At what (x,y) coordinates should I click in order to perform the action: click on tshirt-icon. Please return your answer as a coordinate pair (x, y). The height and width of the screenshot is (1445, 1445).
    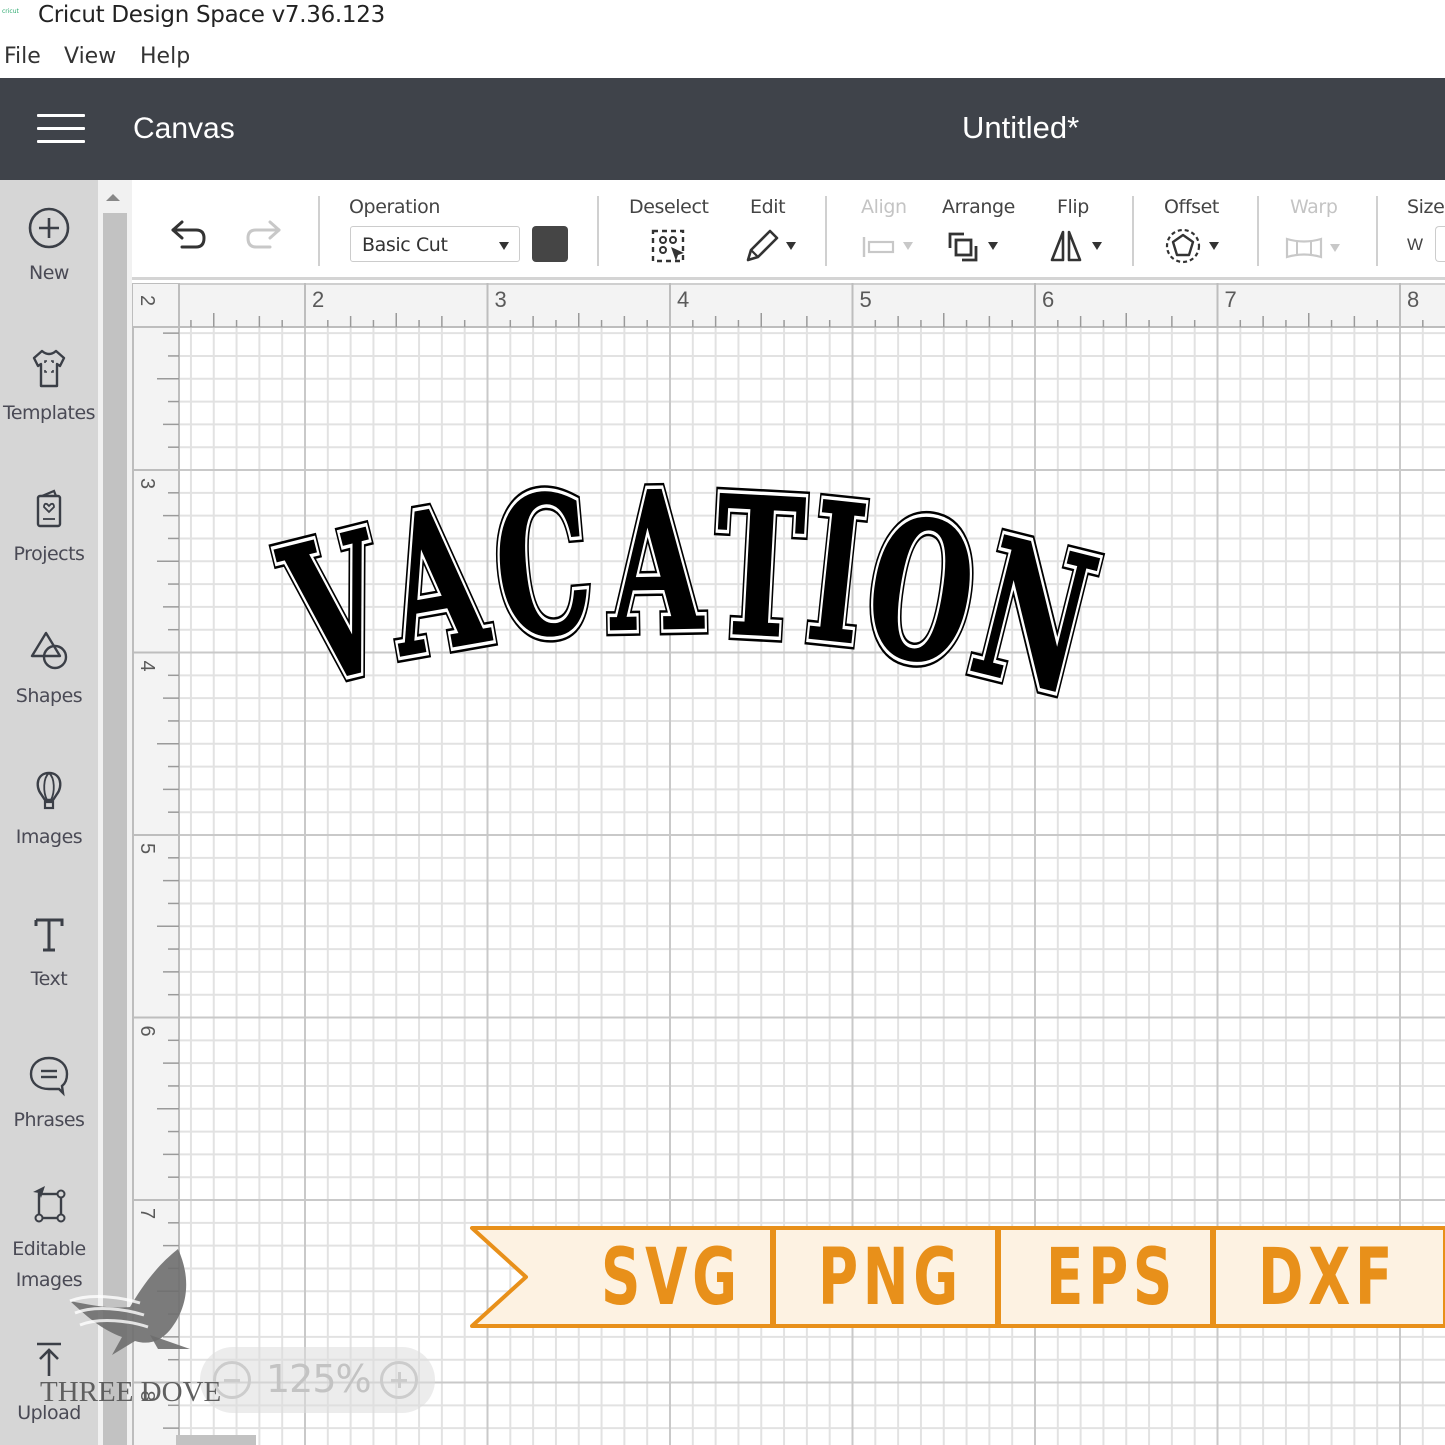
    Looking at the image, I should click on (49, 368).